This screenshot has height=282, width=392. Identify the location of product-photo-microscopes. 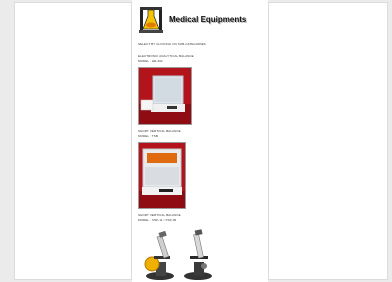
(180, 254).